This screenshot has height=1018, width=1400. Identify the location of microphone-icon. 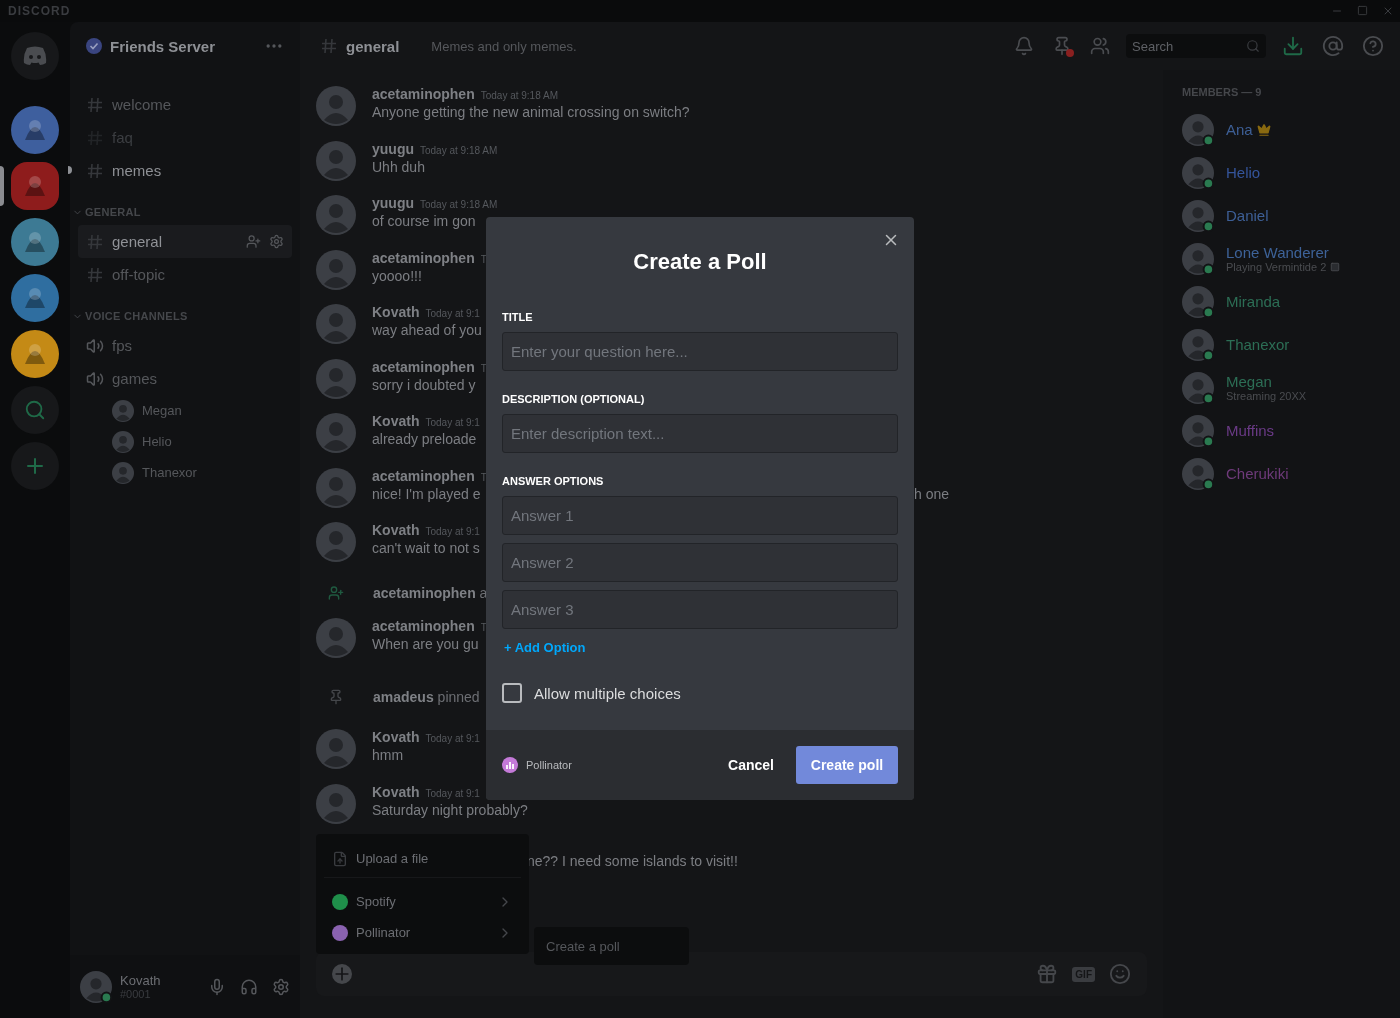
(217, 986).